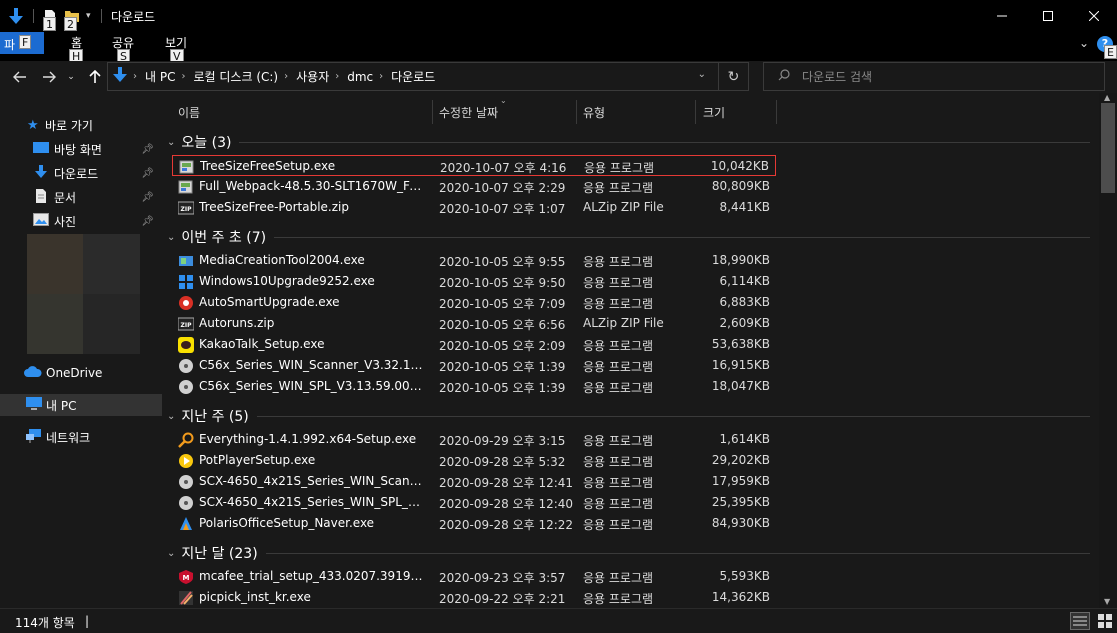 The image size is (1117, 633). What do you see at coordinates (468, 112) in the screenshot?
I see `column-header-modified: 수정한 날짜` at bounding box center [468, 112].